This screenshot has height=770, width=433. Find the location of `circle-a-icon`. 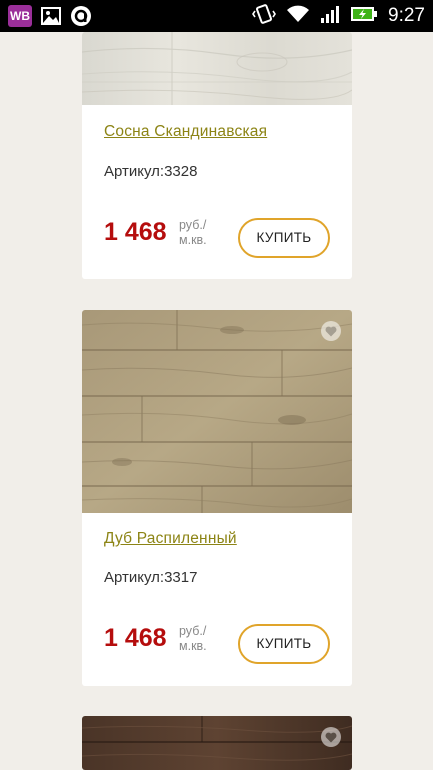

circle-a-icon is located at coordinates (81, 16).